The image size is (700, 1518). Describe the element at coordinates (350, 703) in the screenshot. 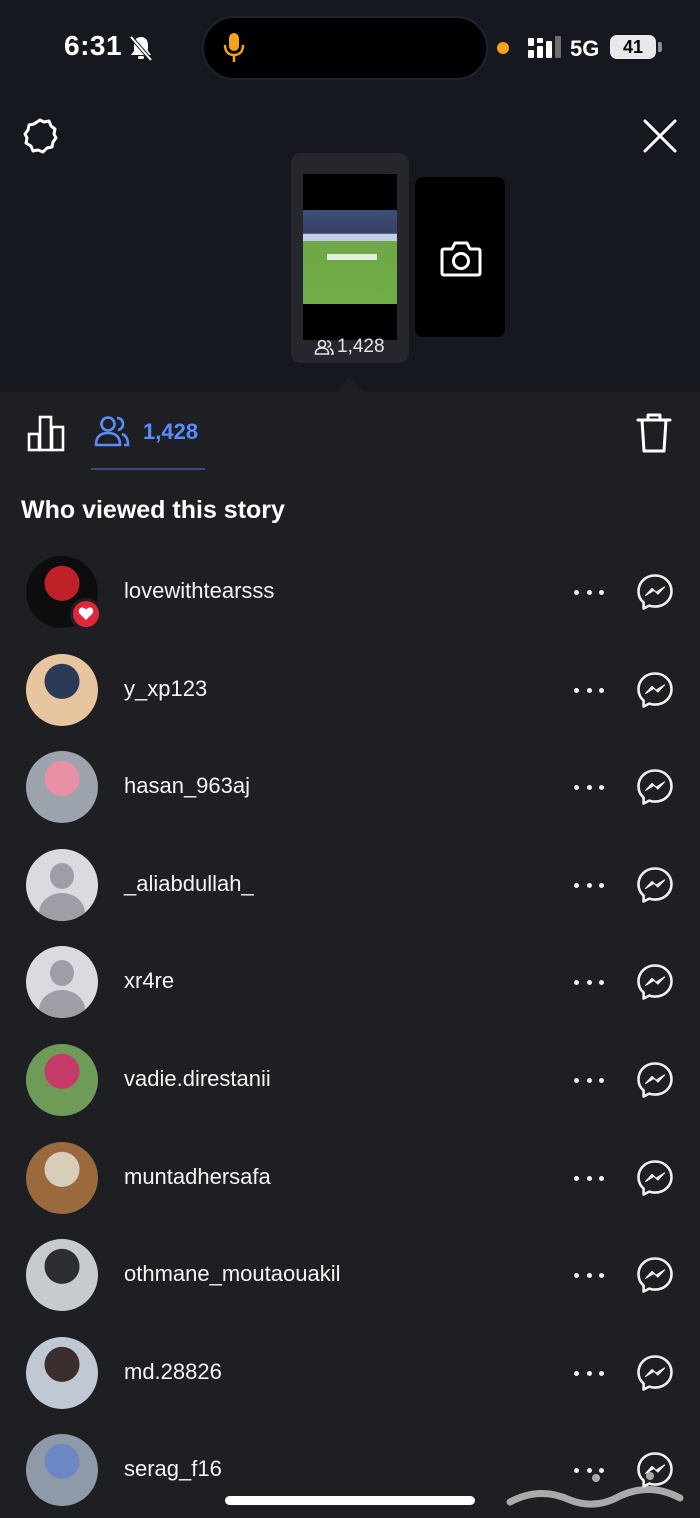

I see `viewer-row: y_xp123` at that location.